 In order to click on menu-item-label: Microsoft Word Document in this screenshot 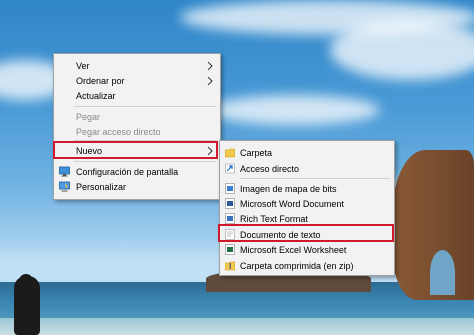, I will do `click(292, 203)`.